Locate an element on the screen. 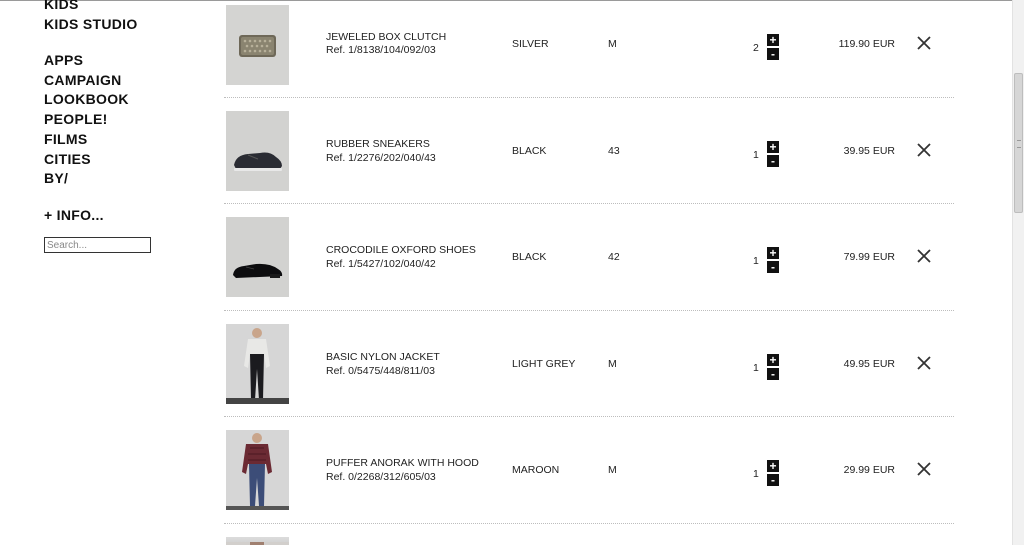 The width and height of the screenshot is (1024, 545). nav-item-kids: KIDS is located at coordinates (91, 7).